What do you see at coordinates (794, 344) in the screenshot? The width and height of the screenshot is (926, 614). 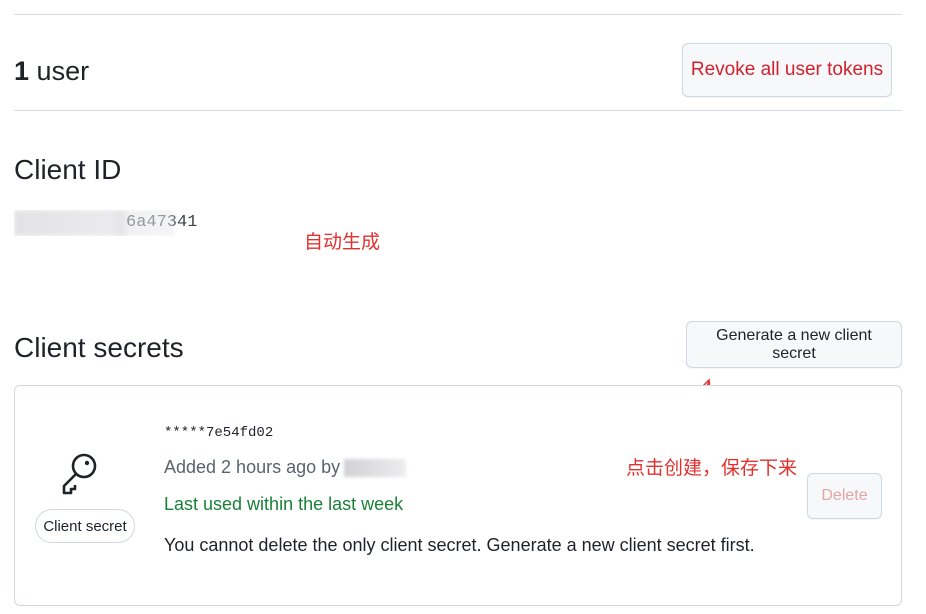 I see `generate-client-secret-button: Generate a new client secret` at bounding box center [794, 344].